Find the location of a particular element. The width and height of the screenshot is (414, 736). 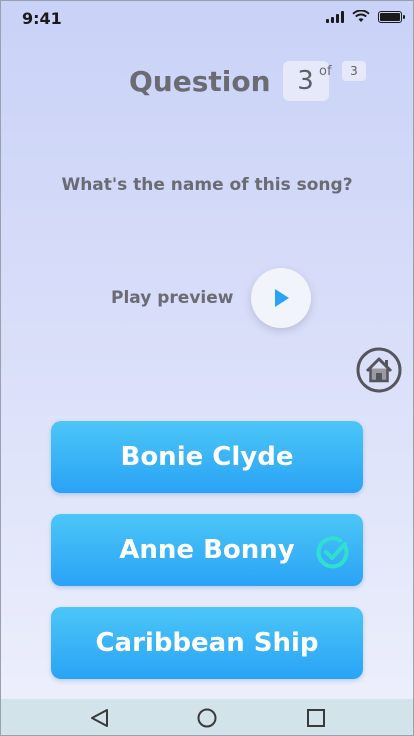

status-icons is located at coordinates (365, 16).